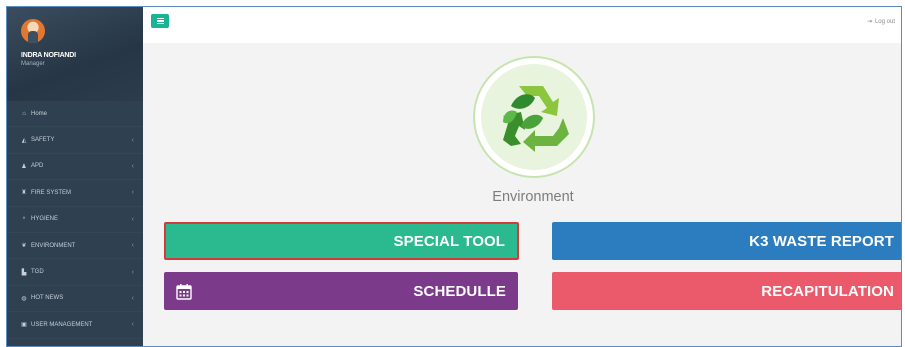 The width and height of the screenshot is (905, 347). I want to click on special-tool-label: SPECIAL TOOL, so click(449, 241).